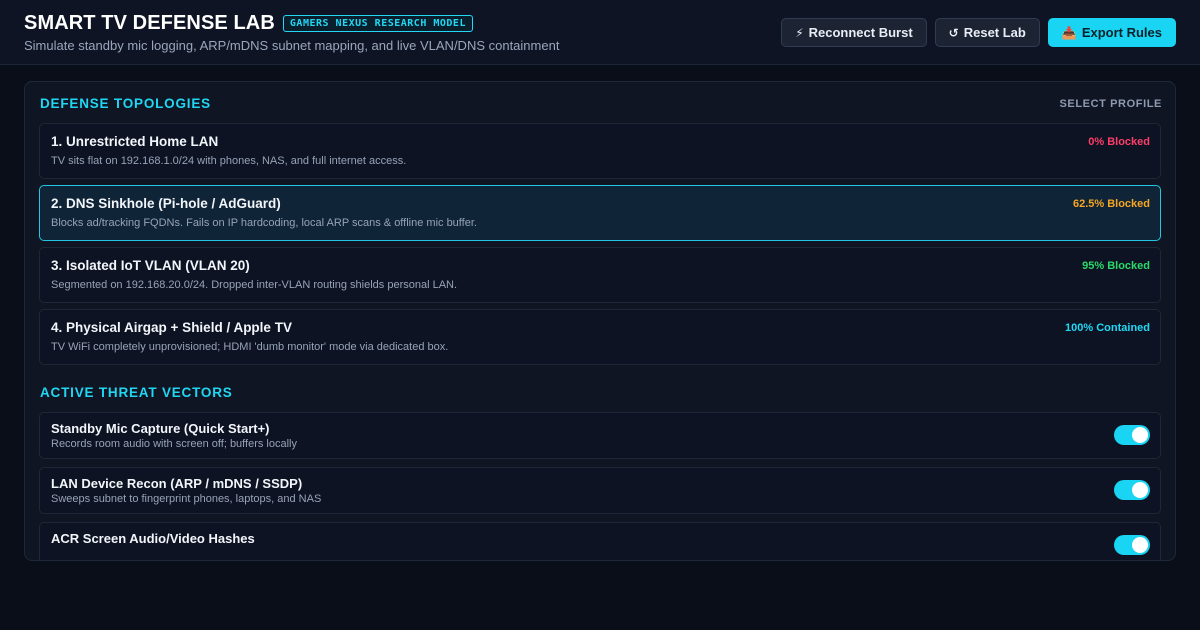  I want to click on topology-name: 3. Isolated IoT VLAN (VLAN 20), so click(150, 265).